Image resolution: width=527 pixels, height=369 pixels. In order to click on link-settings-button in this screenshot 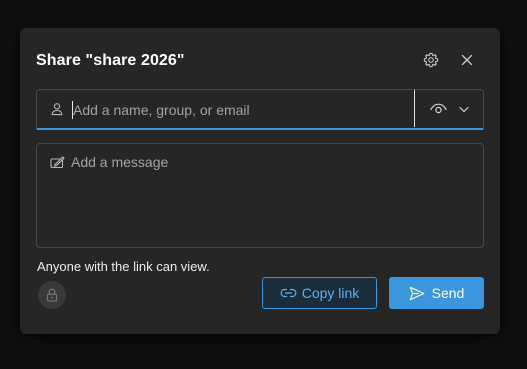, I will do `click(52, 295)`.